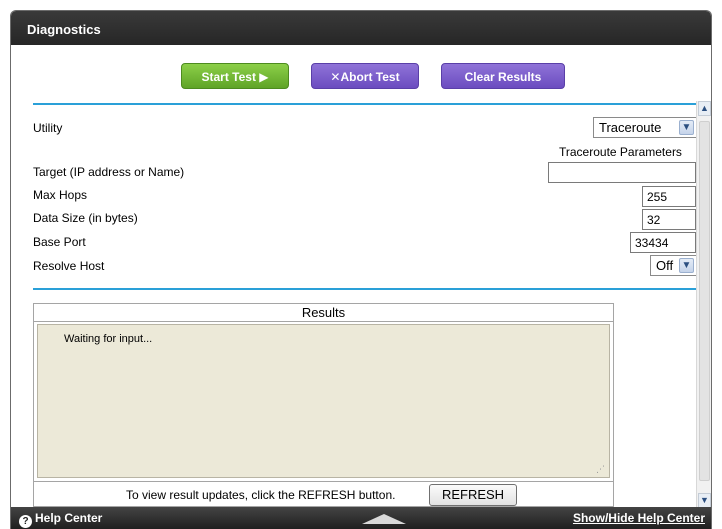 The height and width of the screenshot is (529, 722). Describe the element at coordinates (48, 128) in the screenshot. I see `utility-label: Utility` at that location.